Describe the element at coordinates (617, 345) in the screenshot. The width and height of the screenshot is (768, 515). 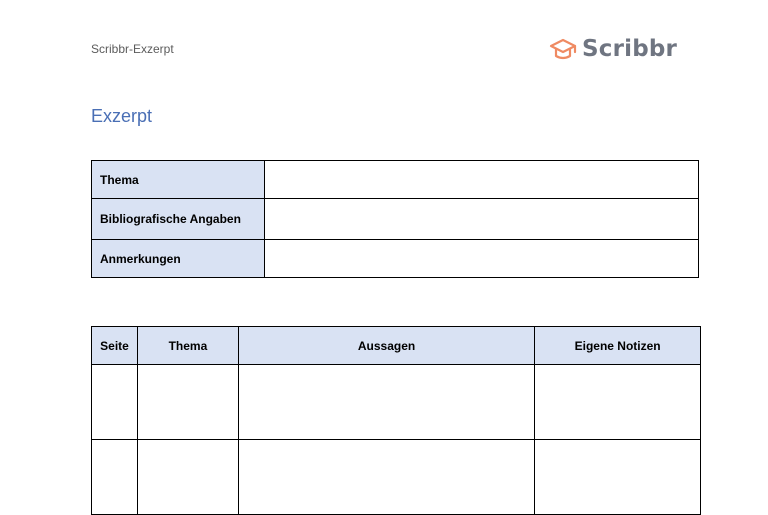
I see `column-header-eigene-notizen: Eigene Notizen` at that location.